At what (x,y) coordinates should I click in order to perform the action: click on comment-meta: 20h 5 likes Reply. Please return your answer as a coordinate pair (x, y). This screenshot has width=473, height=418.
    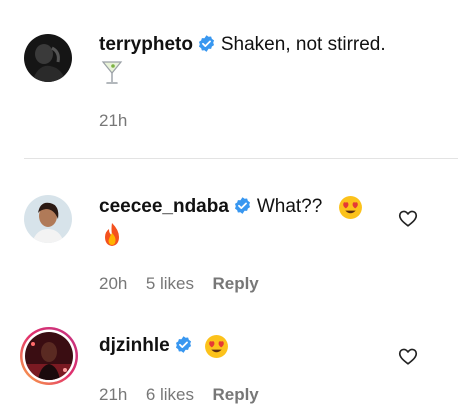
    Looking at the image, I should click on (179, 284).